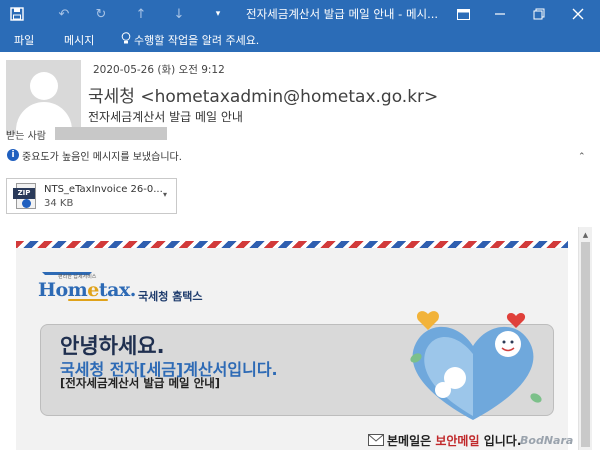 The image size is (600, 450). What do you see at coordinates (91, 196) in the screenshot?
I see `attachment-item: ZIP NTS_eTaxInvoice 26-0... 34 KB ▾` at bounding box center [91, 196].